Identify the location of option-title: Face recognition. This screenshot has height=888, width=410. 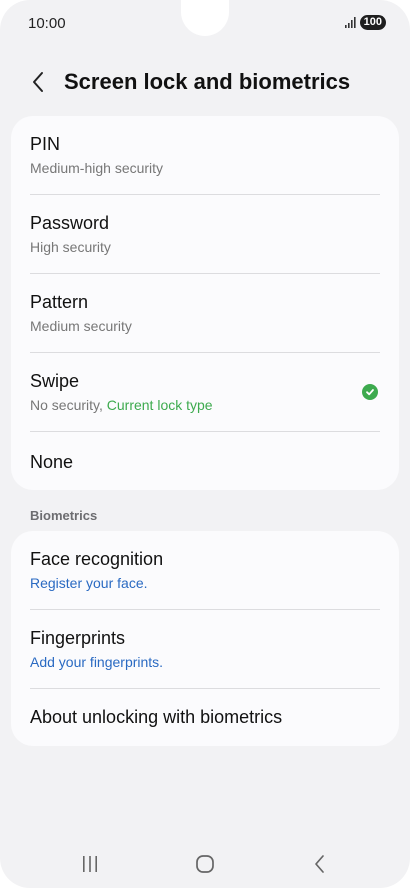
(97, 559).